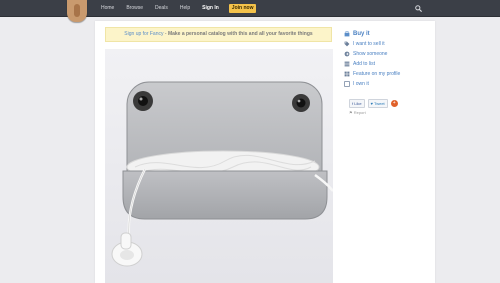 The image size is (500, 283). What do you see at coordinates (394, 103) in the screenshot?
I see `plus-one-button: +` at bounding box center [394, 103].